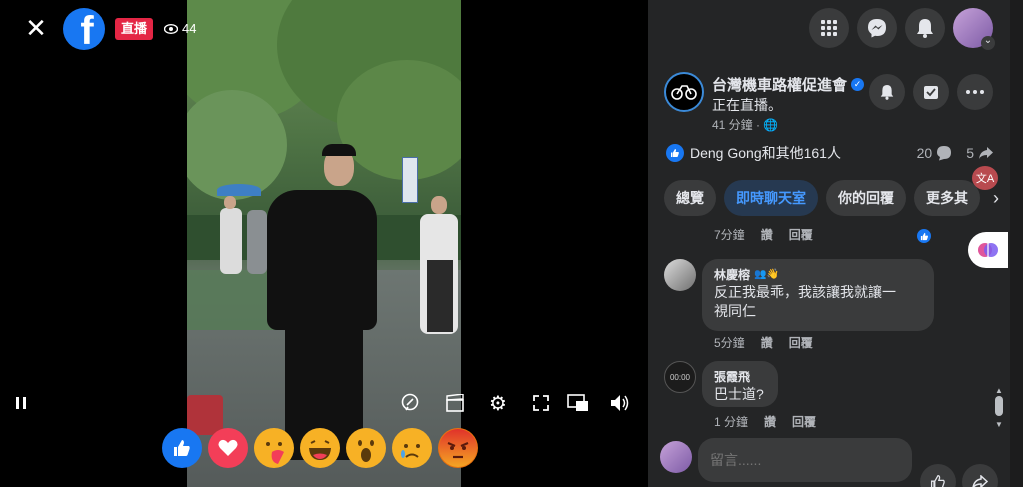 This screenshot has width=1023, height=487. Describe the element at coordinates (805, 460) in the screenshot. I see `comment-input` at that location.